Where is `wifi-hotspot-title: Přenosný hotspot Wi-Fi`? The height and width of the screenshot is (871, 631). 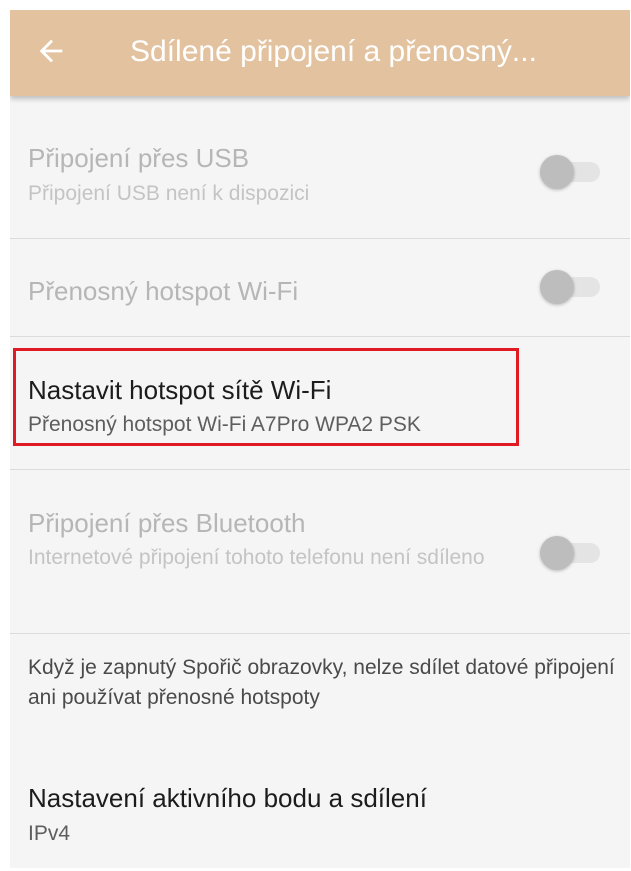 wifi-hotspot-title: Přenosný hotspot Wi-Fi is located at coordinates (163, 291).